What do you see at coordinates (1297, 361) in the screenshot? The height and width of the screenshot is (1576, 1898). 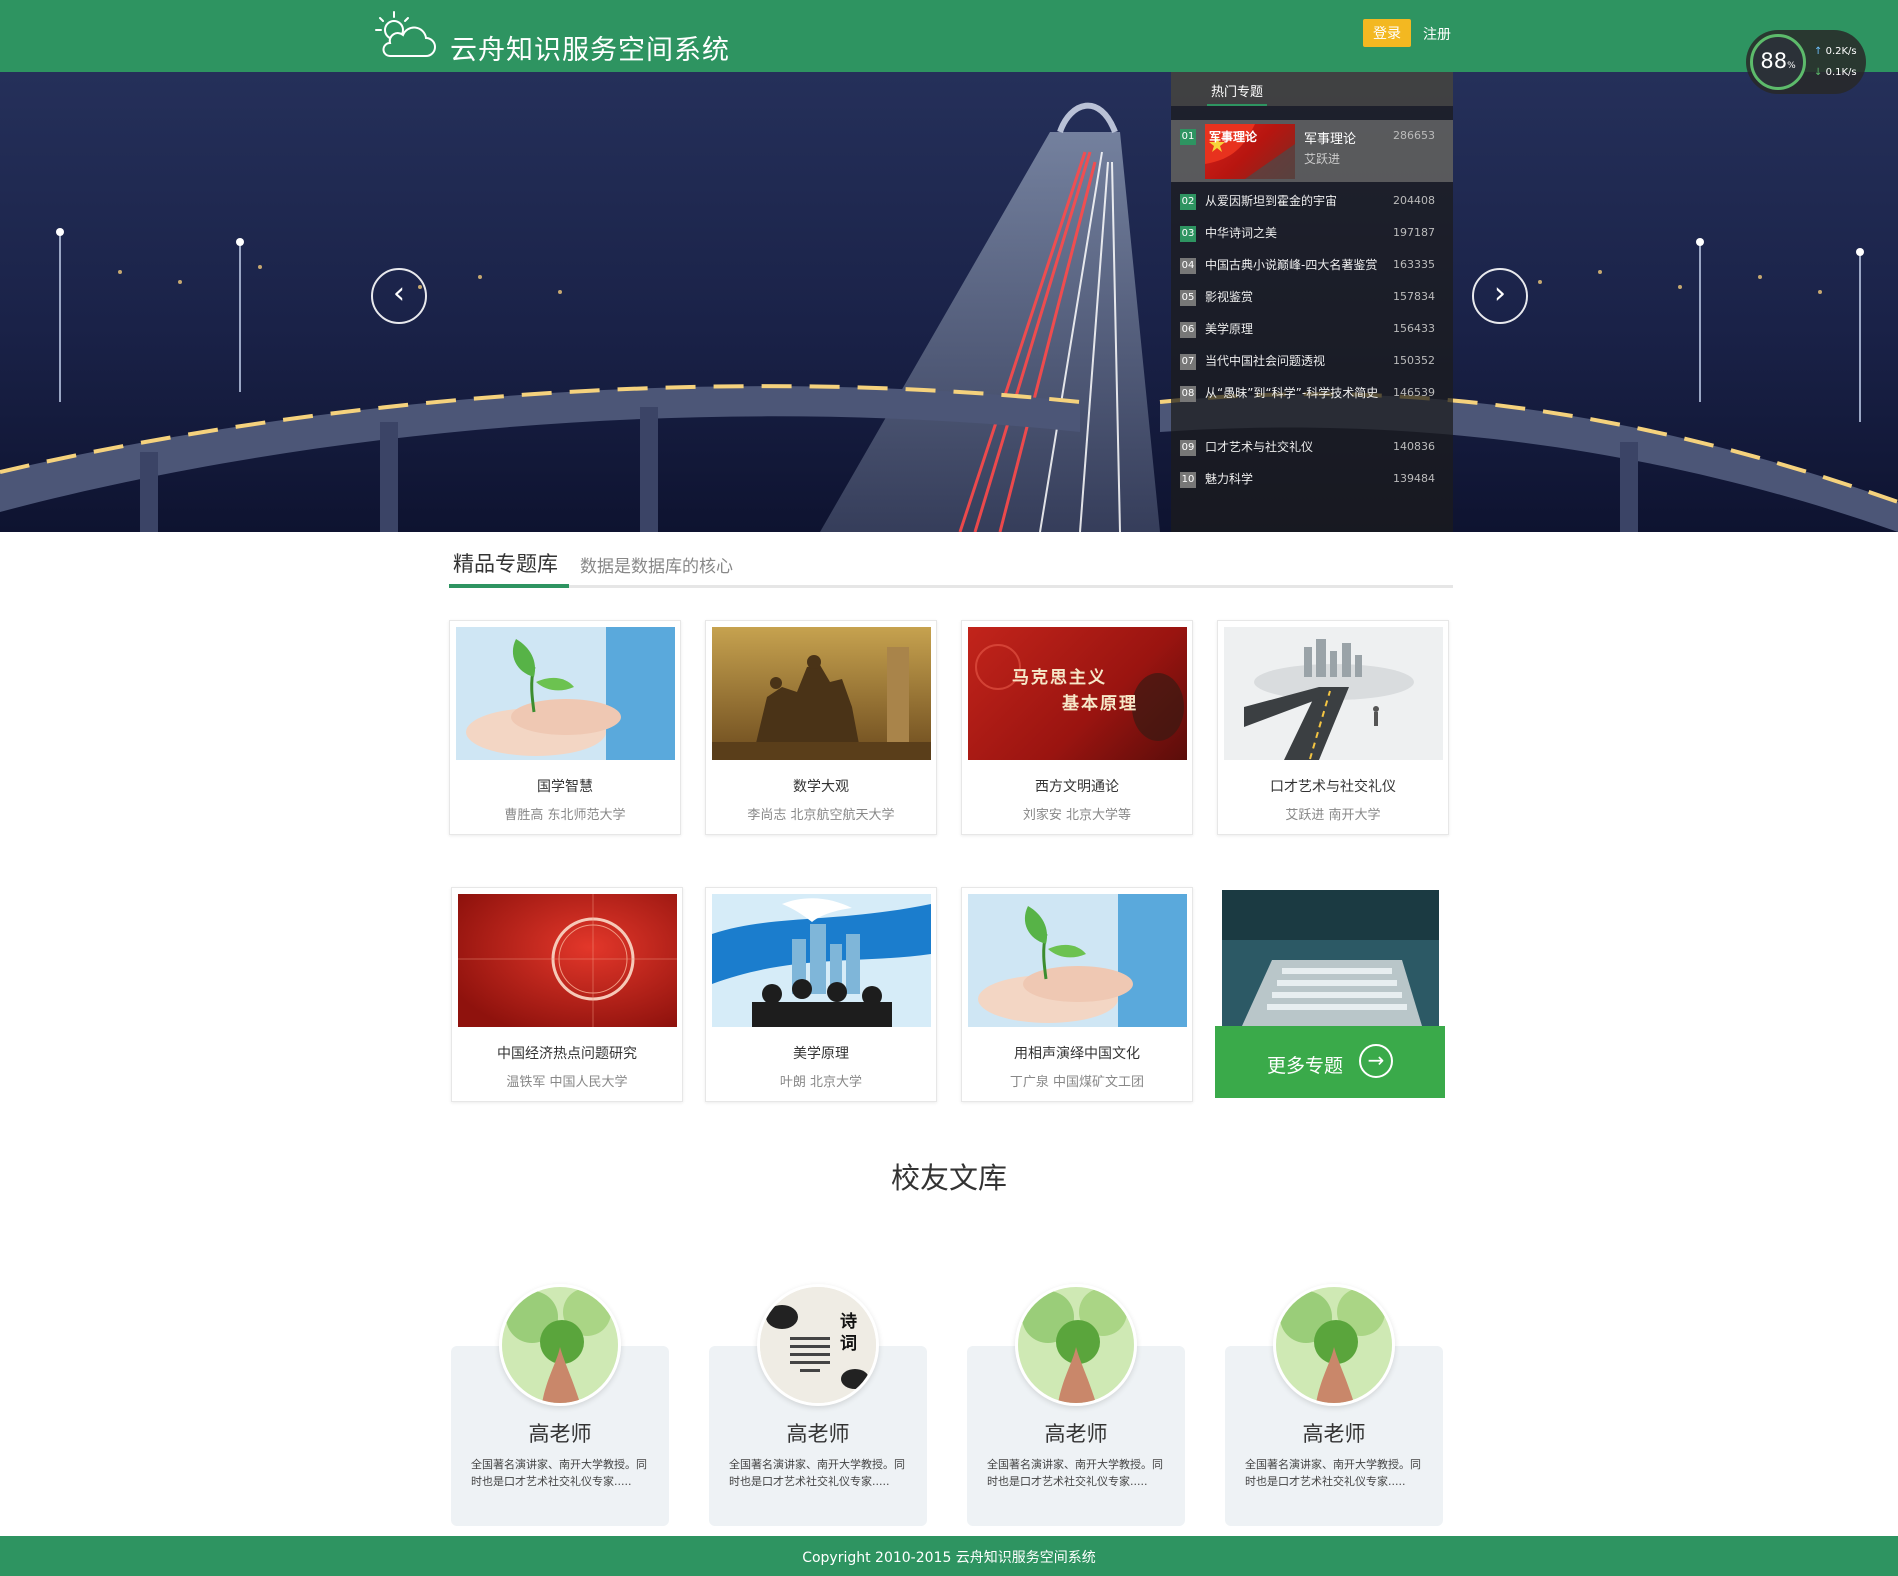 I see `hot-topic-item: 当代中国社会问题透视` at bounding box center [1297, 361].